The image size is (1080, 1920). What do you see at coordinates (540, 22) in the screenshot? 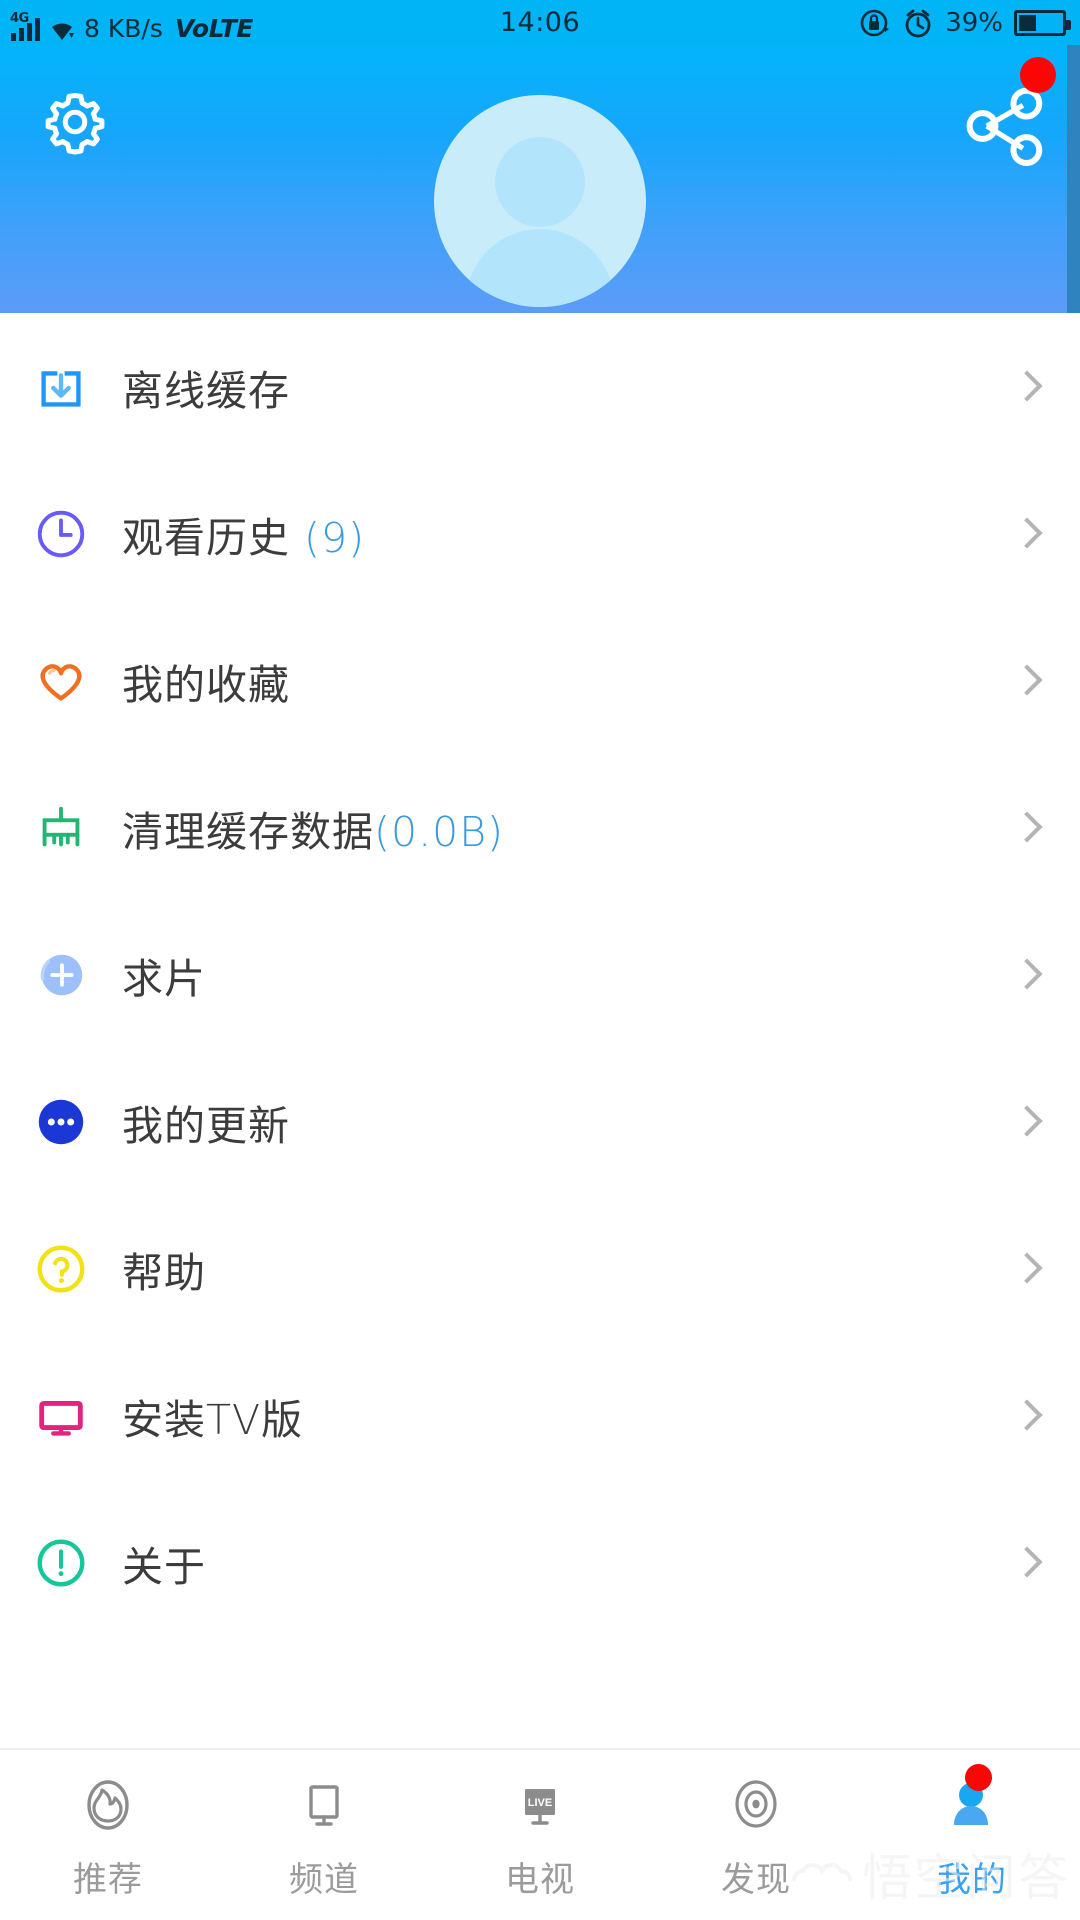
I see `status-bar: 4G 8 KB/s VoLTE 14:06 39%` at bounding box center [540, 22].